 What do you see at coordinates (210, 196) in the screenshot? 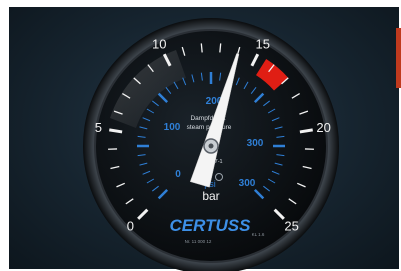
I see `bar-unit: bar` at bounding box center [210, 196].